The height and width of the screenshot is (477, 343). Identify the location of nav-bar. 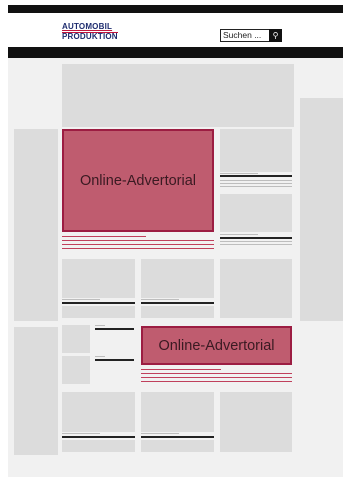
(175, 52).